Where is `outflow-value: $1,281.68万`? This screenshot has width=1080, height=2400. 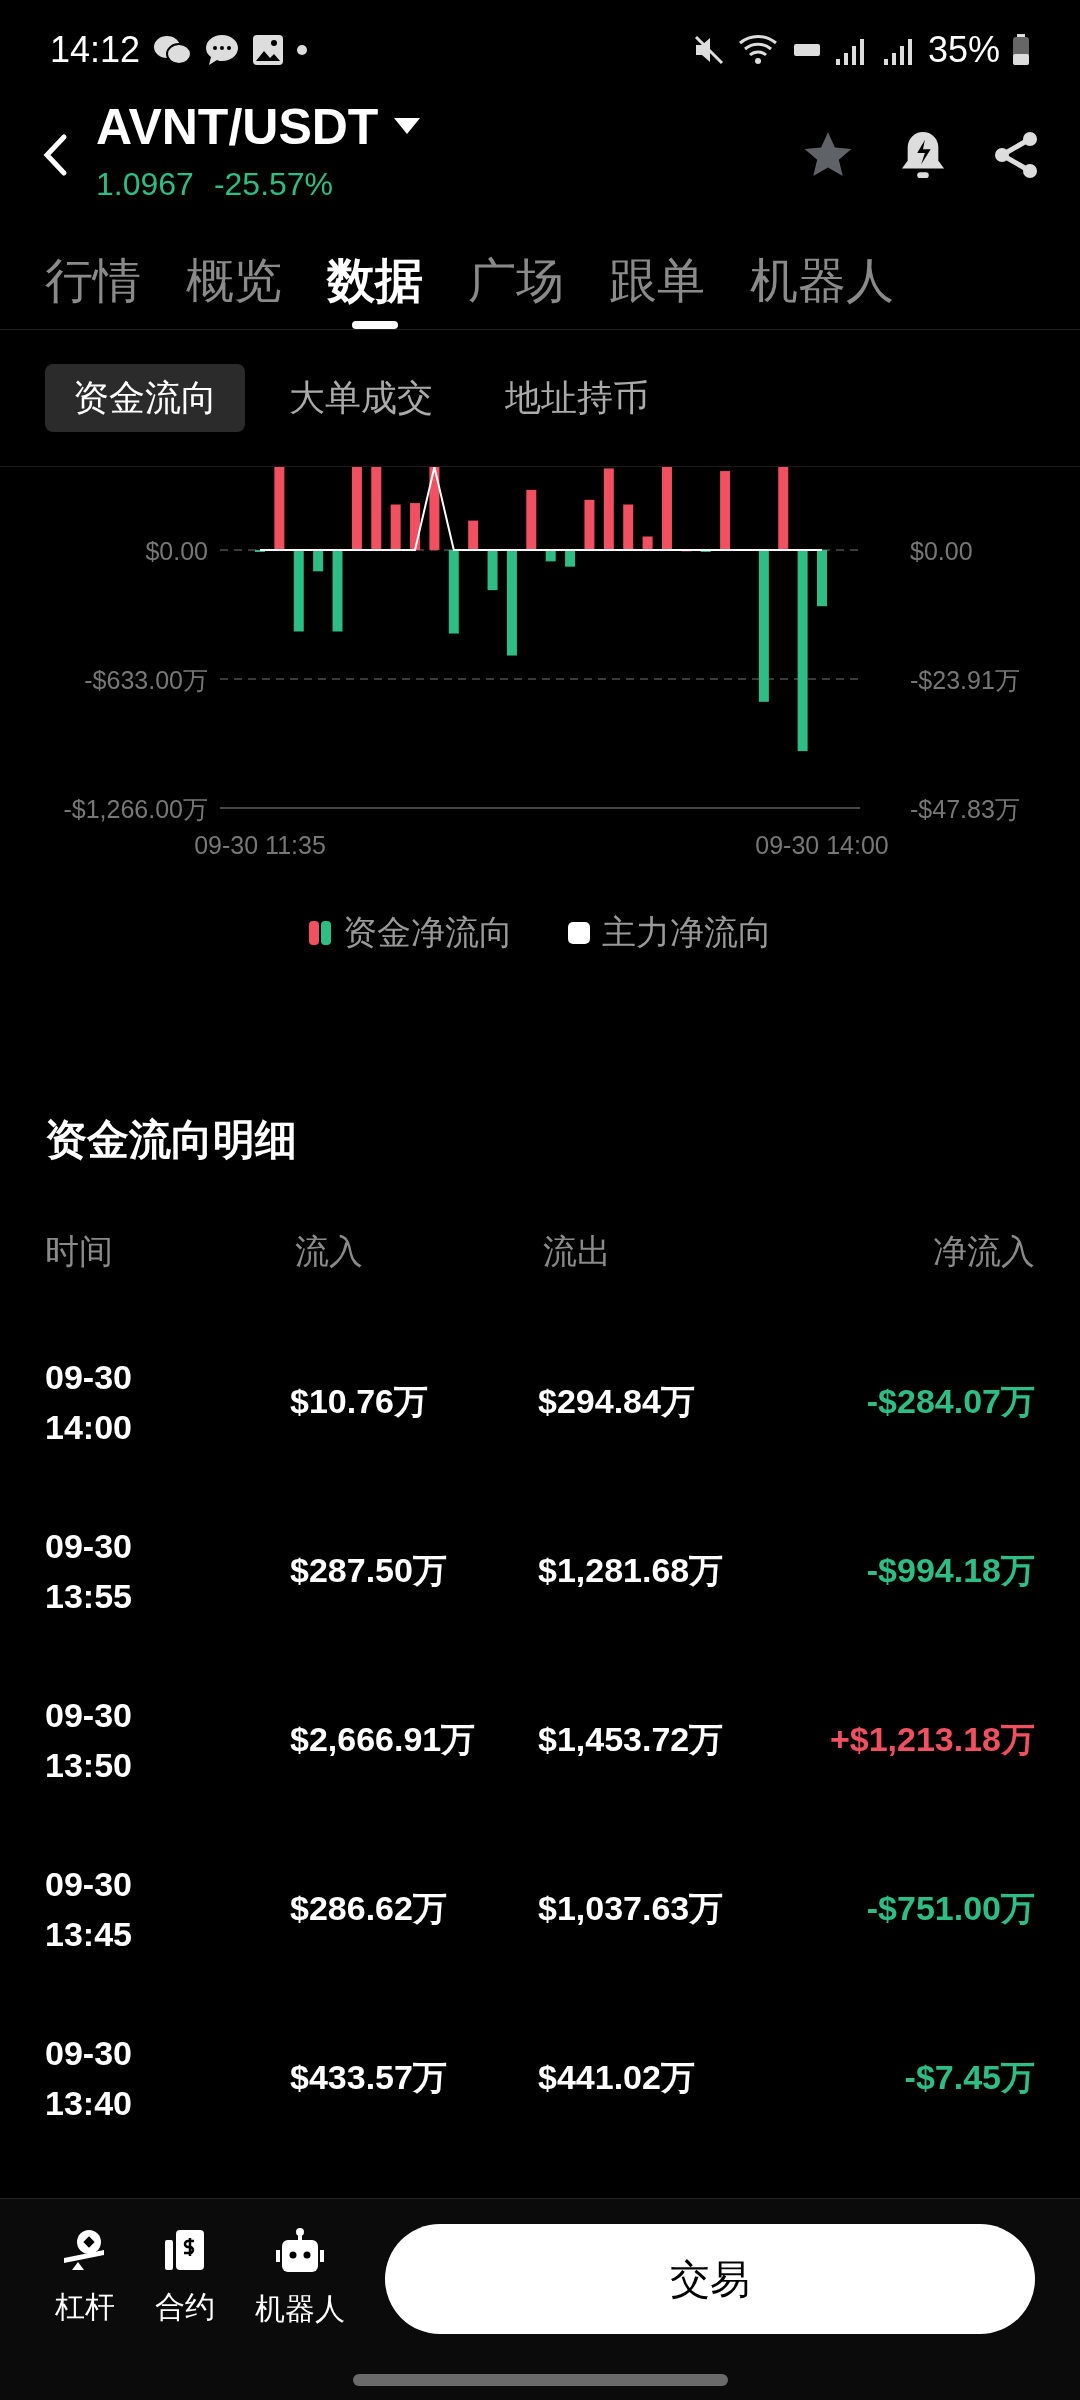
outflow-value: $1,281.68万 is located at coordinates (631, 1570).